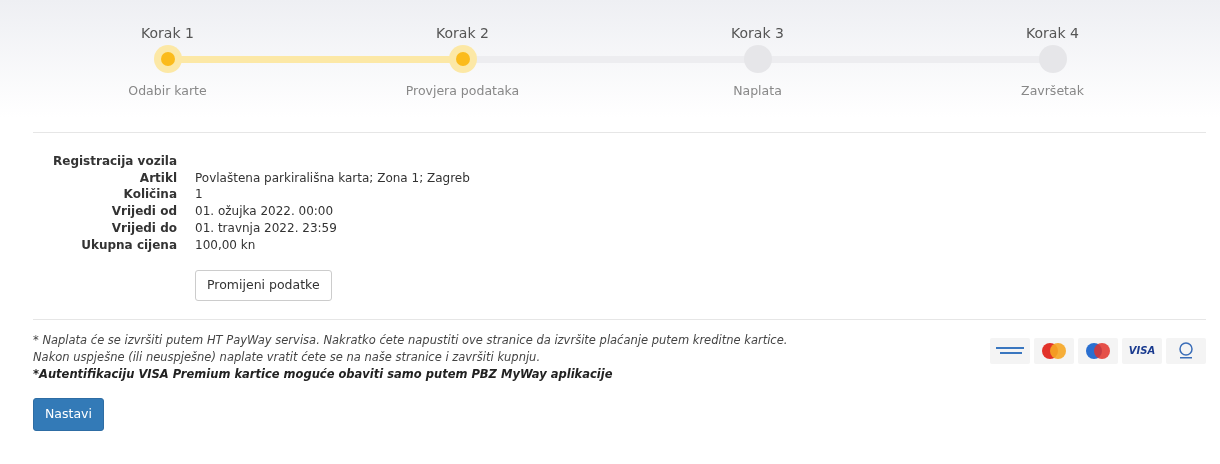  Describe the element at coordinates (226, 245) in the screenshot. I see `field-value: 100,00 kn` at that location.